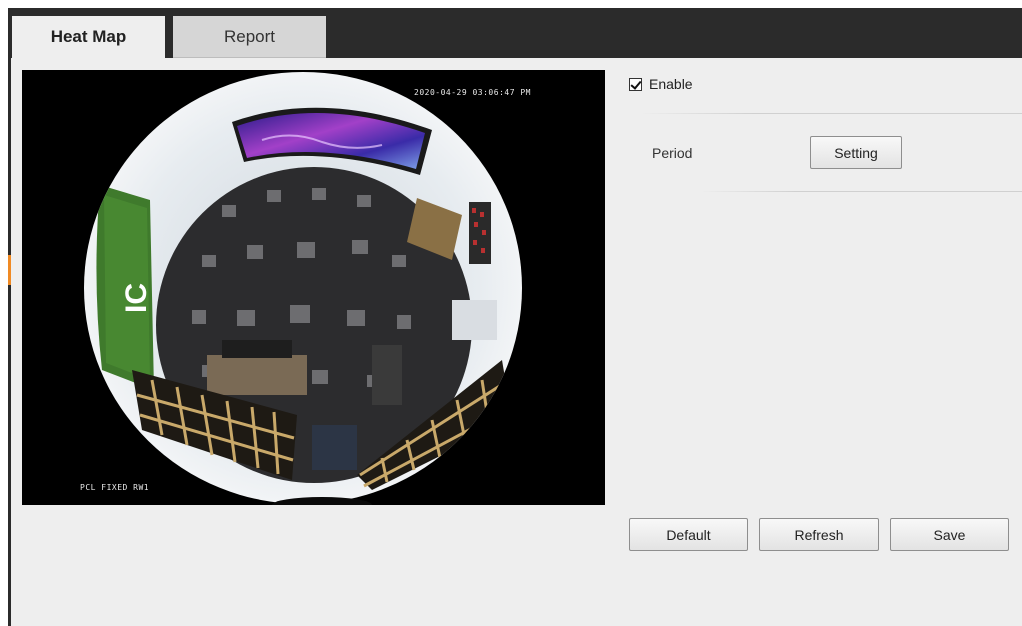 The width and height of the screenshot is (1022, 626). What do you see at coordinates (949, 534) in the screenshot?
I see `save-button: Save` at bounding box center [949, 534].